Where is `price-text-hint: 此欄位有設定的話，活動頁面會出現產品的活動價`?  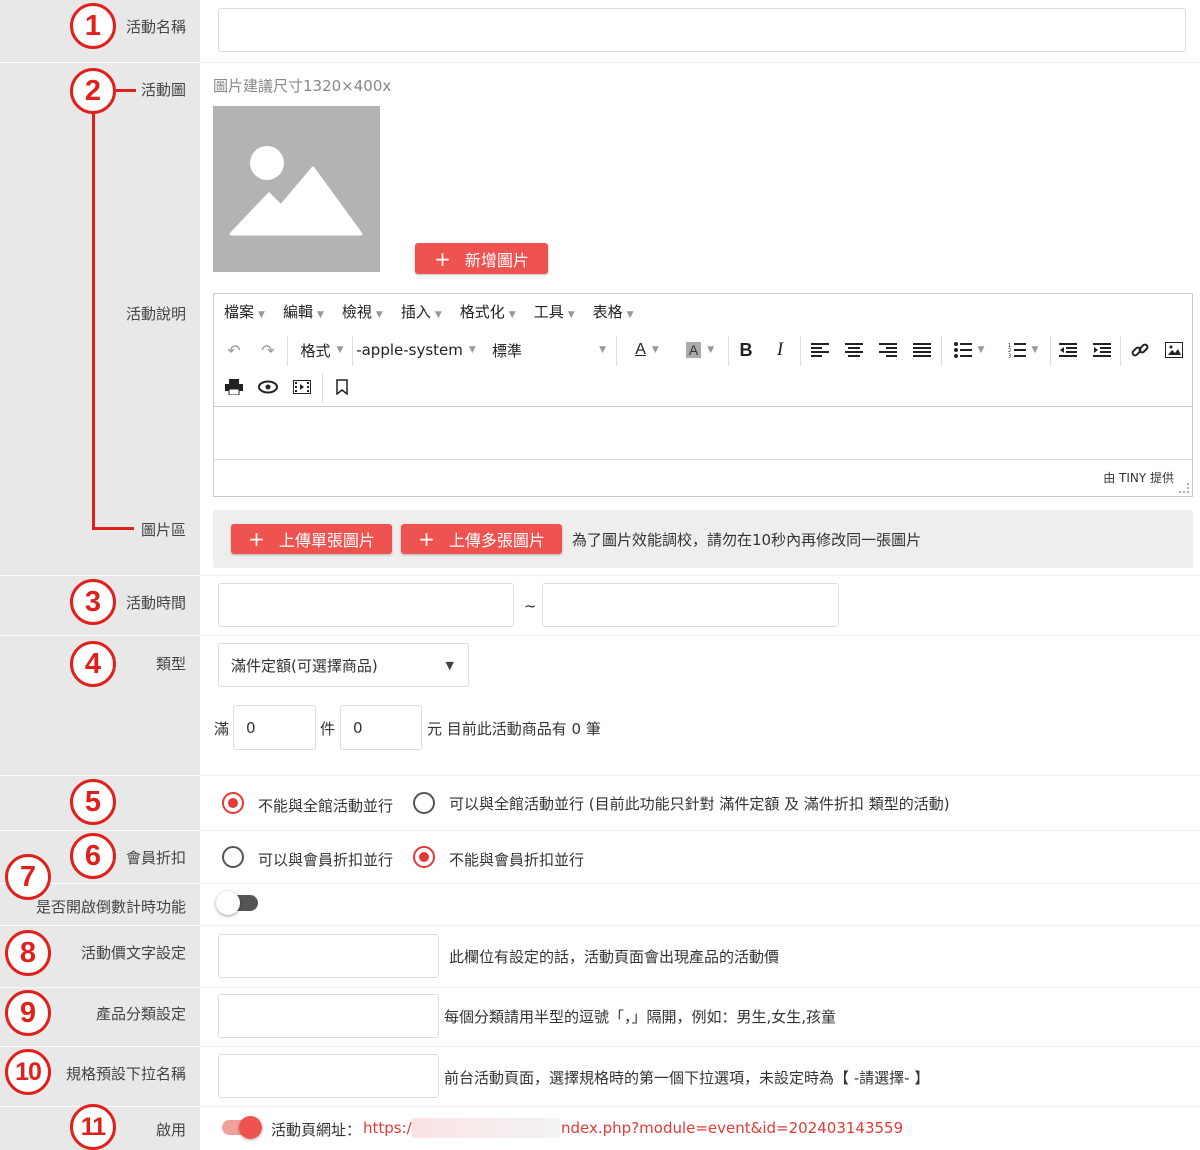 price-text-hint: 此欄位有設定的話，活動頁面會出現產品的活動價 is located at coordinates (614, 957).